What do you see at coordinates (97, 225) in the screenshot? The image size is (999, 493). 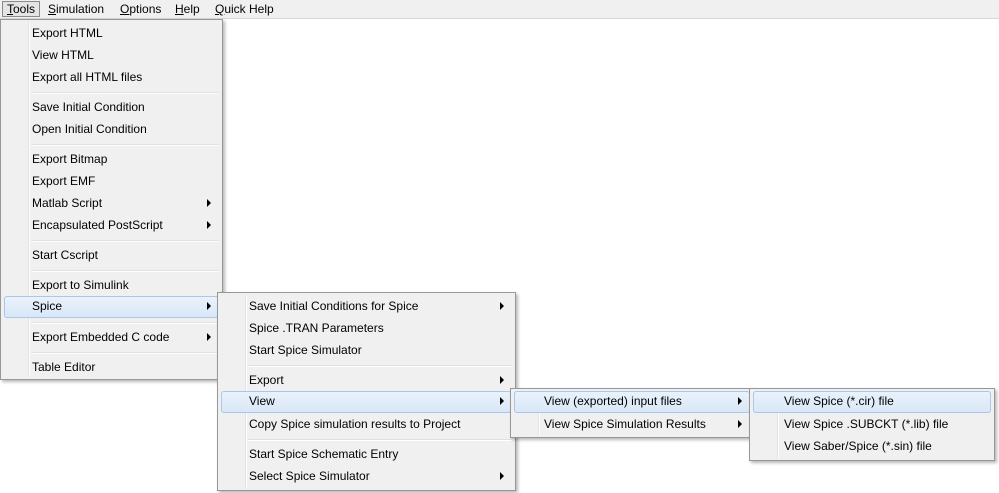 I see `menu-item-label: Encapsulated PostScript` at bounding box center [97, 225].